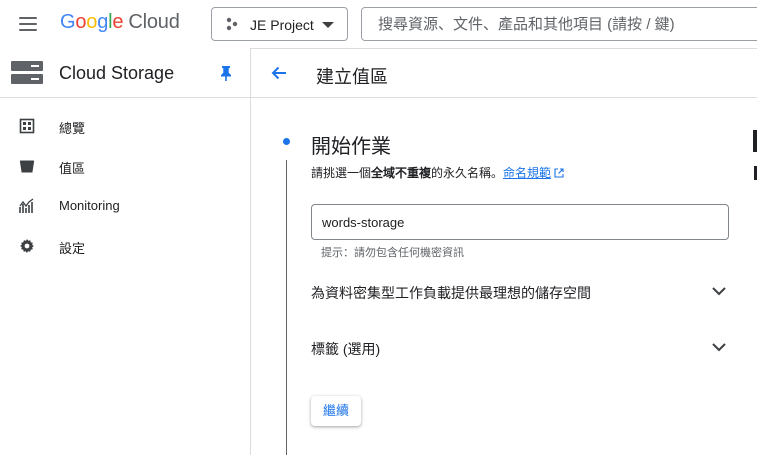  Describe the element at coordinates (125, 206) in the screenshot. I see `sidebar-item-monitoring: Monitoring` at that location.